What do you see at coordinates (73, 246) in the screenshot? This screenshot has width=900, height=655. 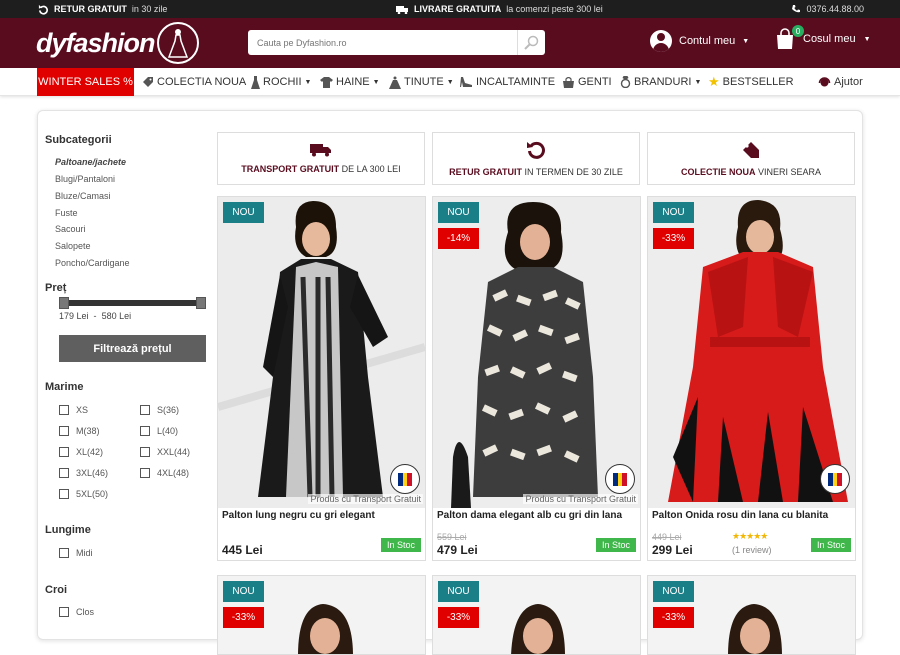 I see `subcategory-link: Salopete` at bounding box center [73, 246].